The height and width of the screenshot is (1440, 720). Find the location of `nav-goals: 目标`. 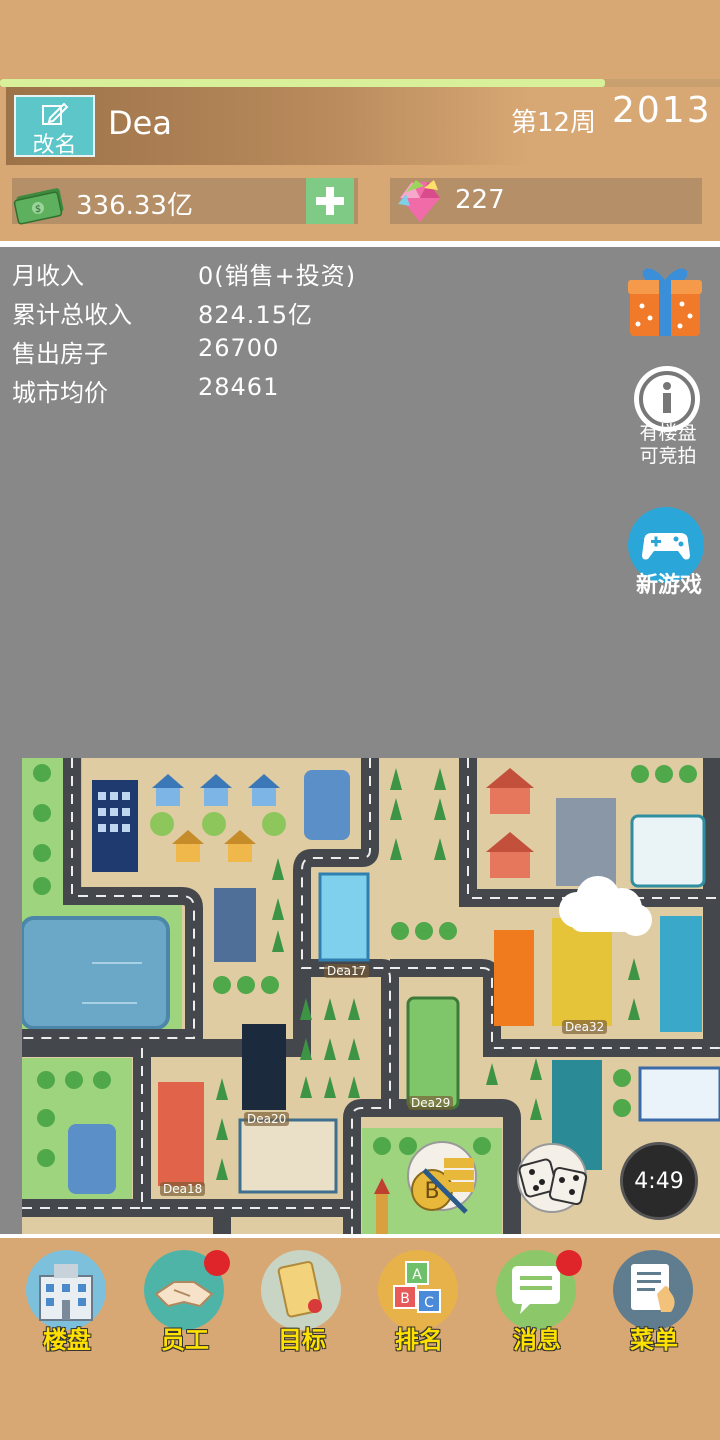

nav-goals: 目标 is located at coordinates (302, 1305).